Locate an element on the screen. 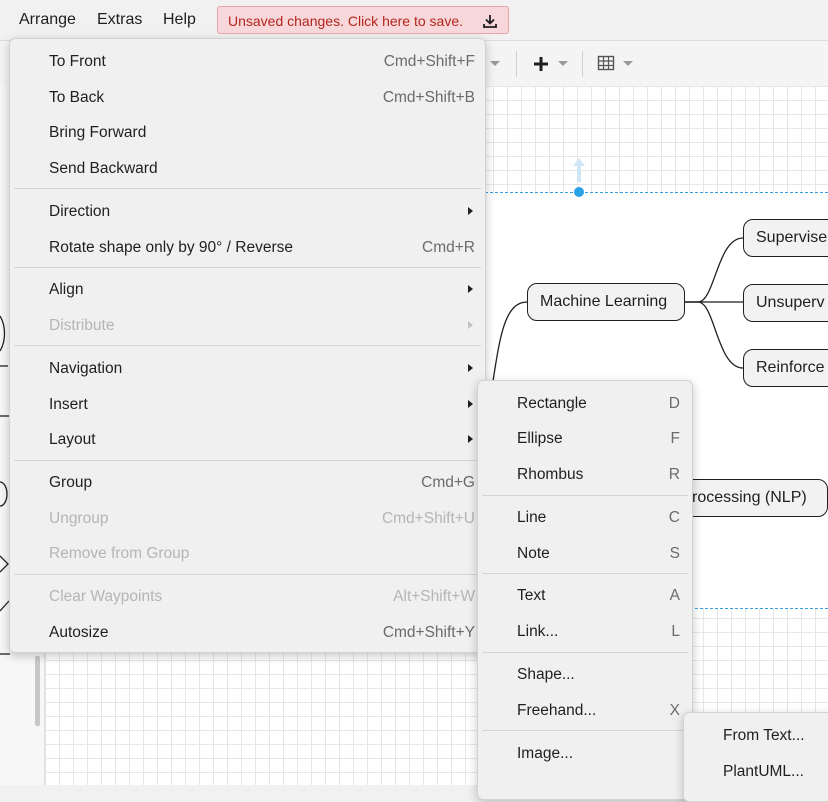 This screenshot has height=802, width=828. menu-item-label: Rectangle is located at coordinates (552, 403).